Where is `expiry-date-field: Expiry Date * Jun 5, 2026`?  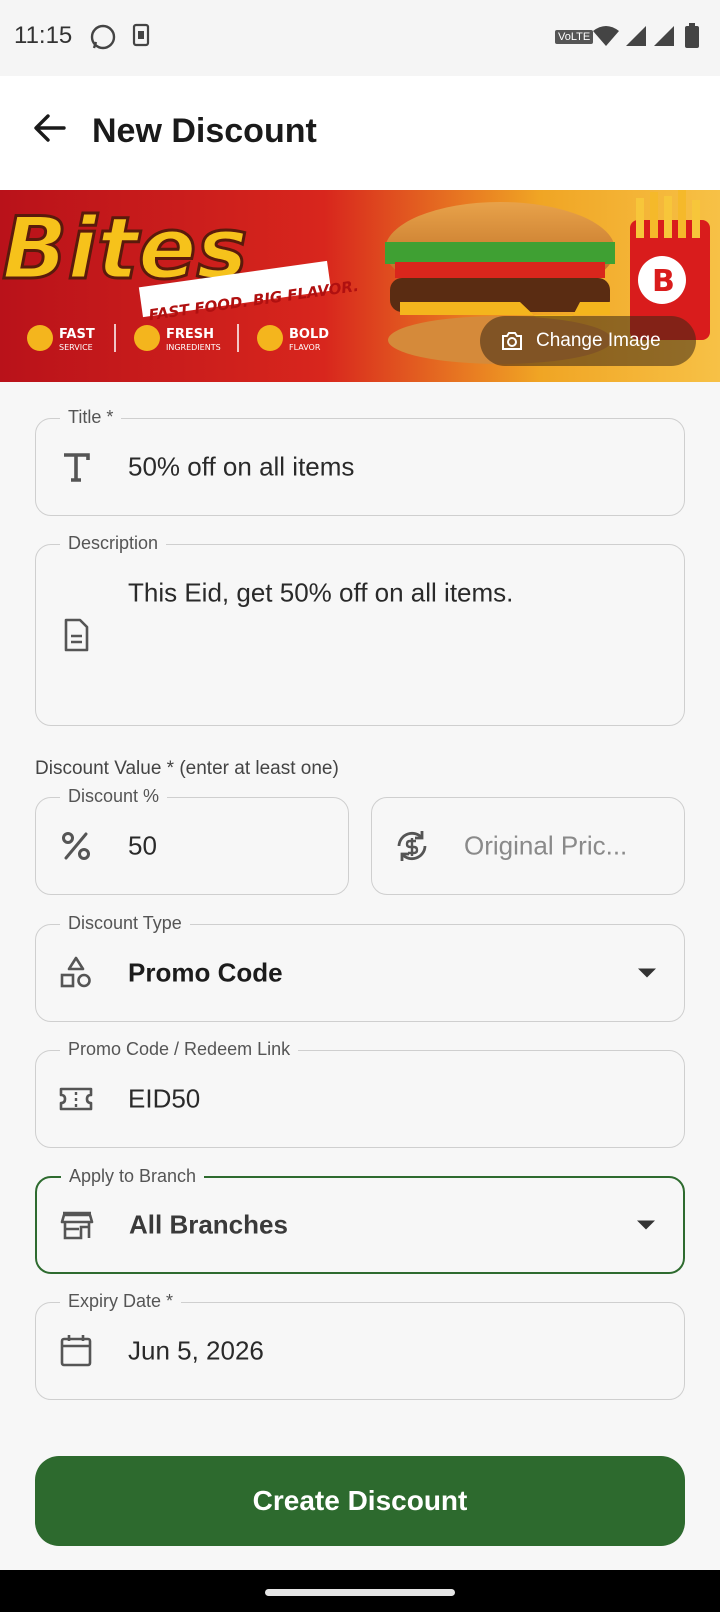 expiry-date-field: Expiry Date * Jun 5, 2026 is located at coordinates (360, 1345).